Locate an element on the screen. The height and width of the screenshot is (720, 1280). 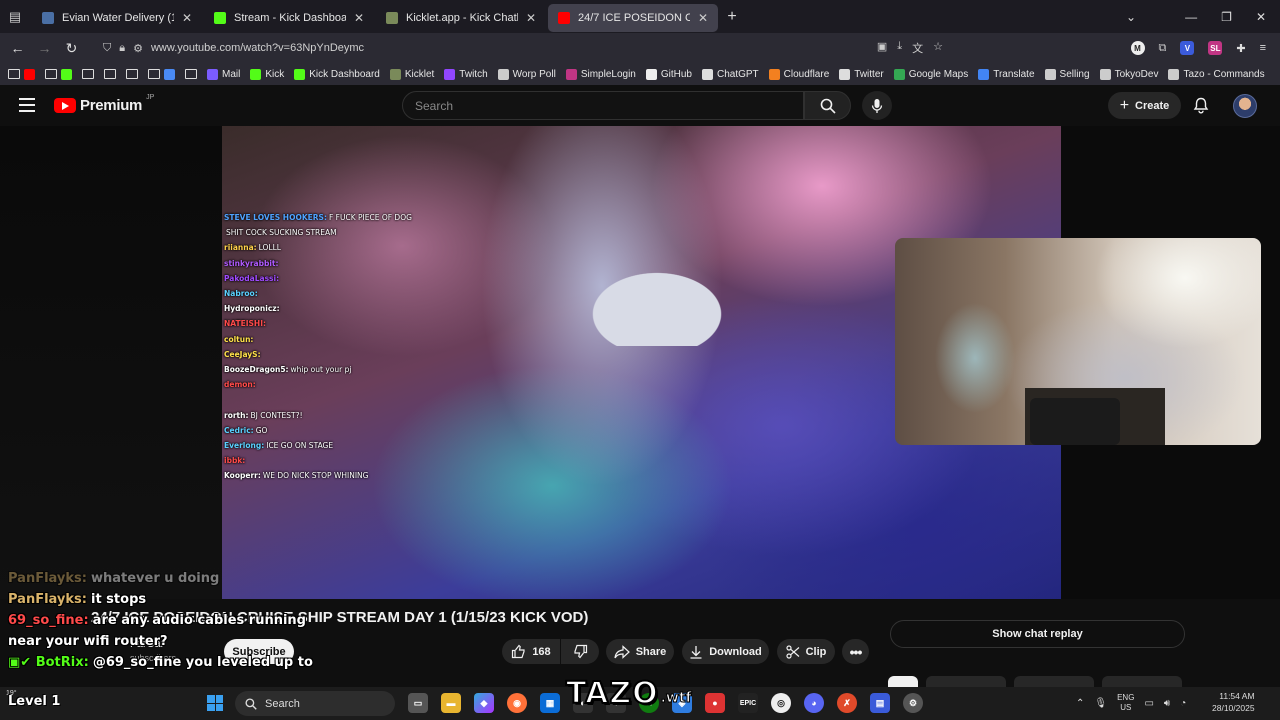
shield-icon: ⛉ is located at coordinates (107, 48).